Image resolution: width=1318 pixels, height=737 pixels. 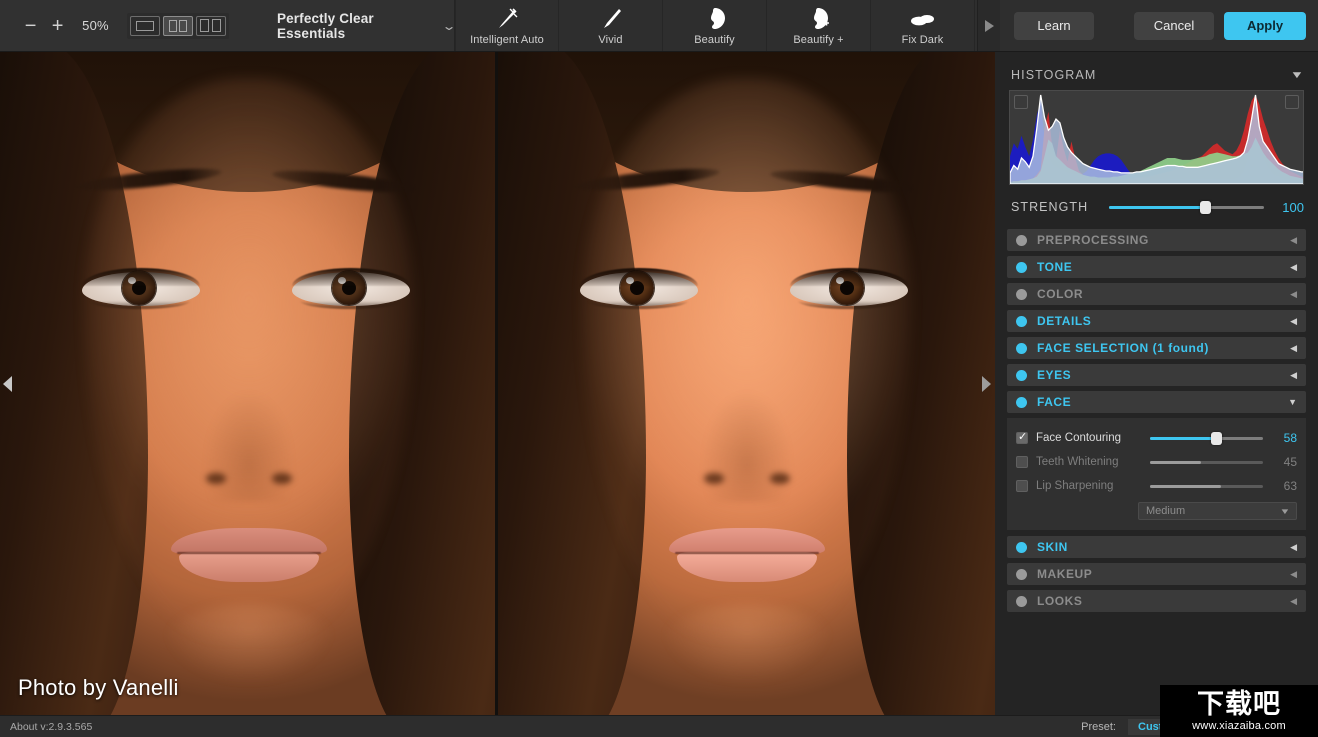 I want to click on zoom-in-icon: +, so click(x=57, y=26).